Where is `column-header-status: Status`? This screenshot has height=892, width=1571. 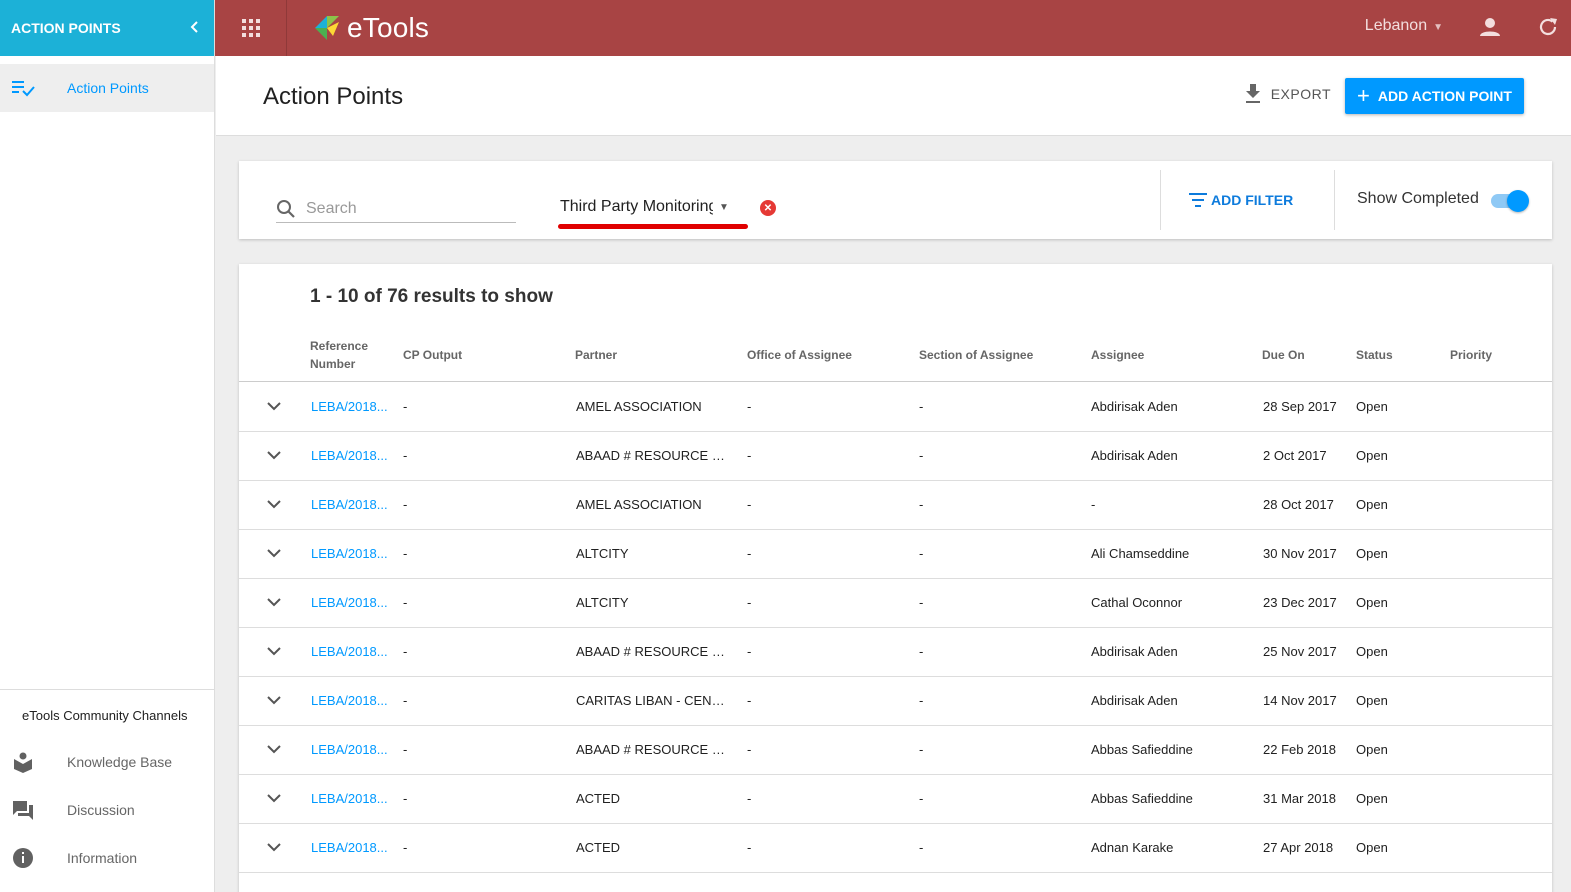 column-header-status: Status is located at coordinates (1374, 355).